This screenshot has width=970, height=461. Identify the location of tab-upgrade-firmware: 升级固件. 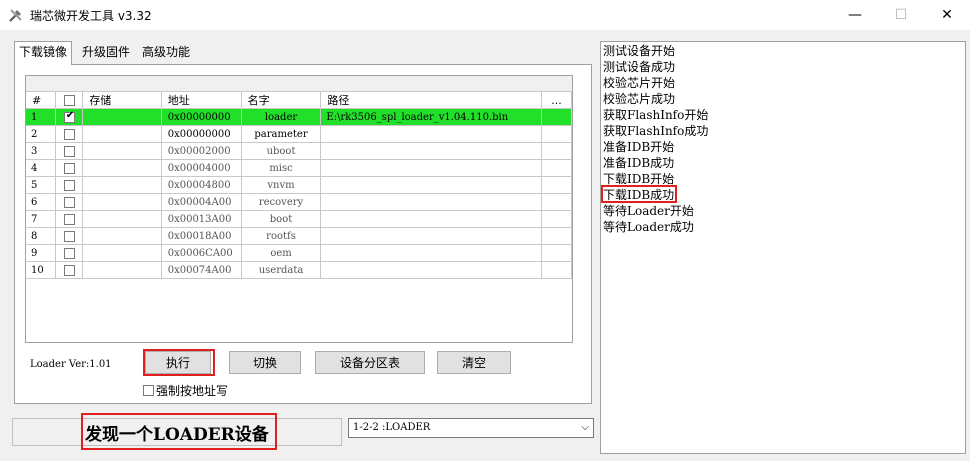
(106, 53).